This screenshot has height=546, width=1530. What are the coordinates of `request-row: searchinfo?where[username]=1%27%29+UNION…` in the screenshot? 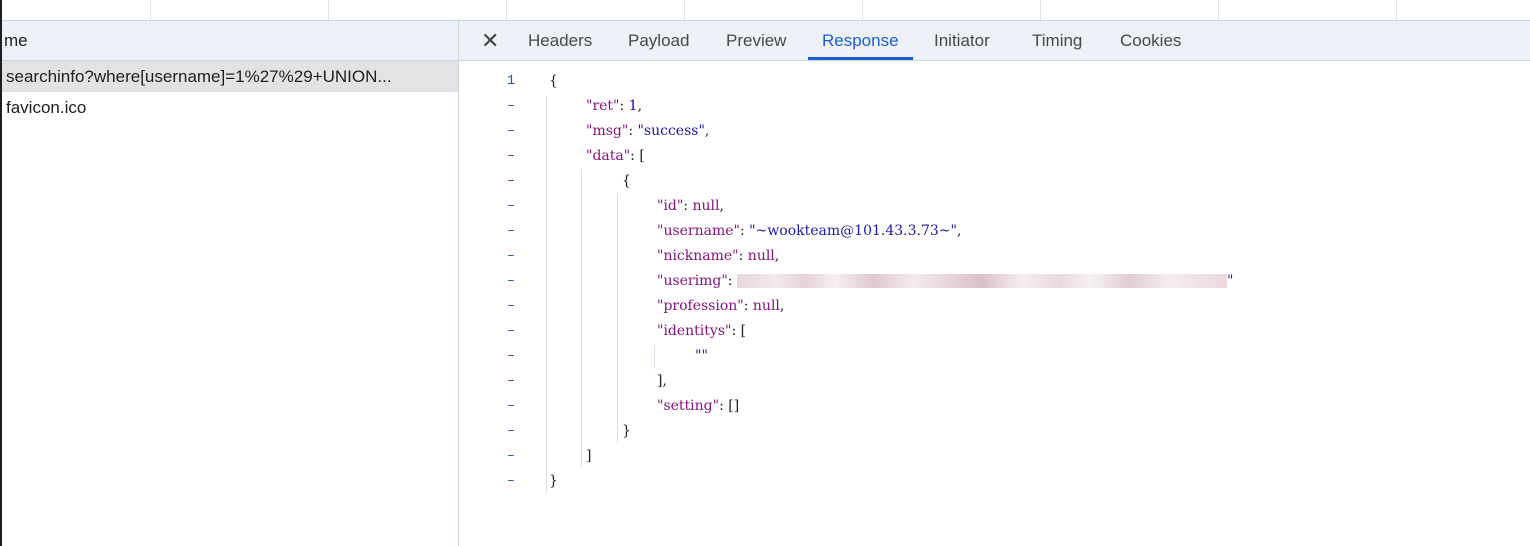 It's located at (230, 76).